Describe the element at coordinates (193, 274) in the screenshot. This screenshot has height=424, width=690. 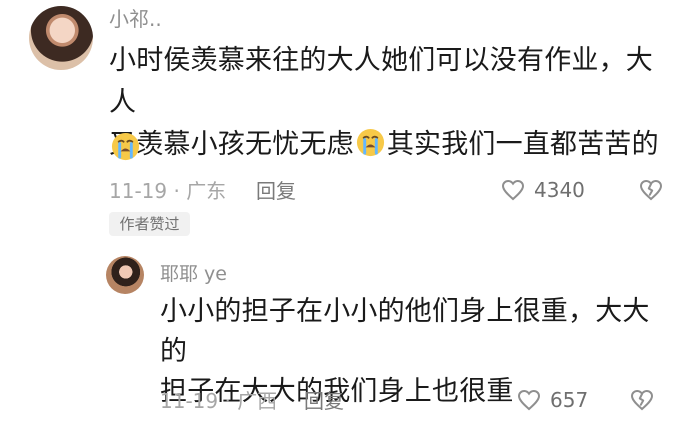
I see `reply-username: 耶耶 ye` at that location.